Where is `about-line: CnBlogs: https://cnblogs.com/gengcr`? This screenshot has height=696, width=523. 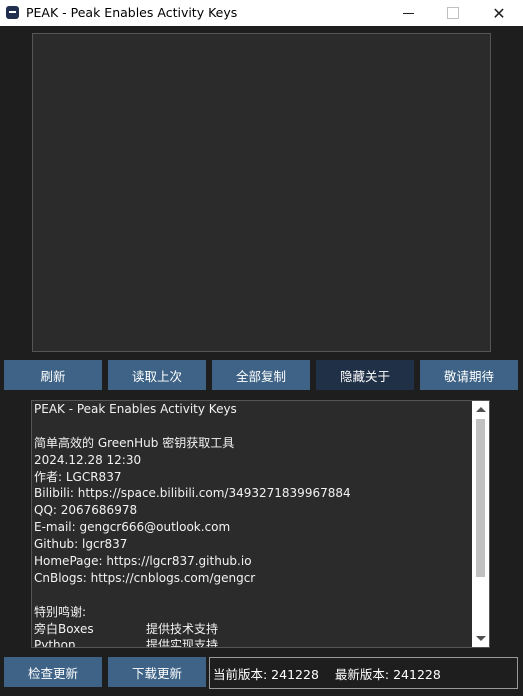 about-line: CnBlogs: https://cnblogs.com/gengcr is located at coordinates (145, 577).